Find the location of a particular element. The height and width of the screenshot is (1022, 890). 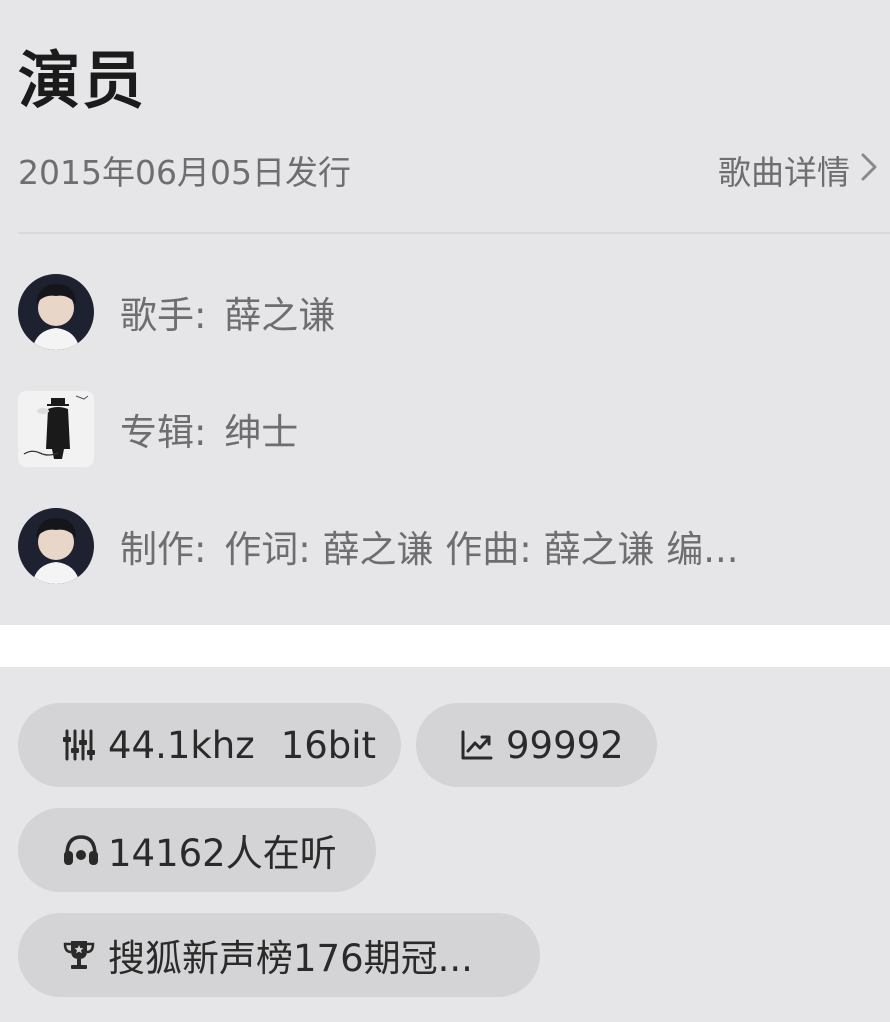

release-date: 2015年06月05日发行 is located at coordinates (184, 172).